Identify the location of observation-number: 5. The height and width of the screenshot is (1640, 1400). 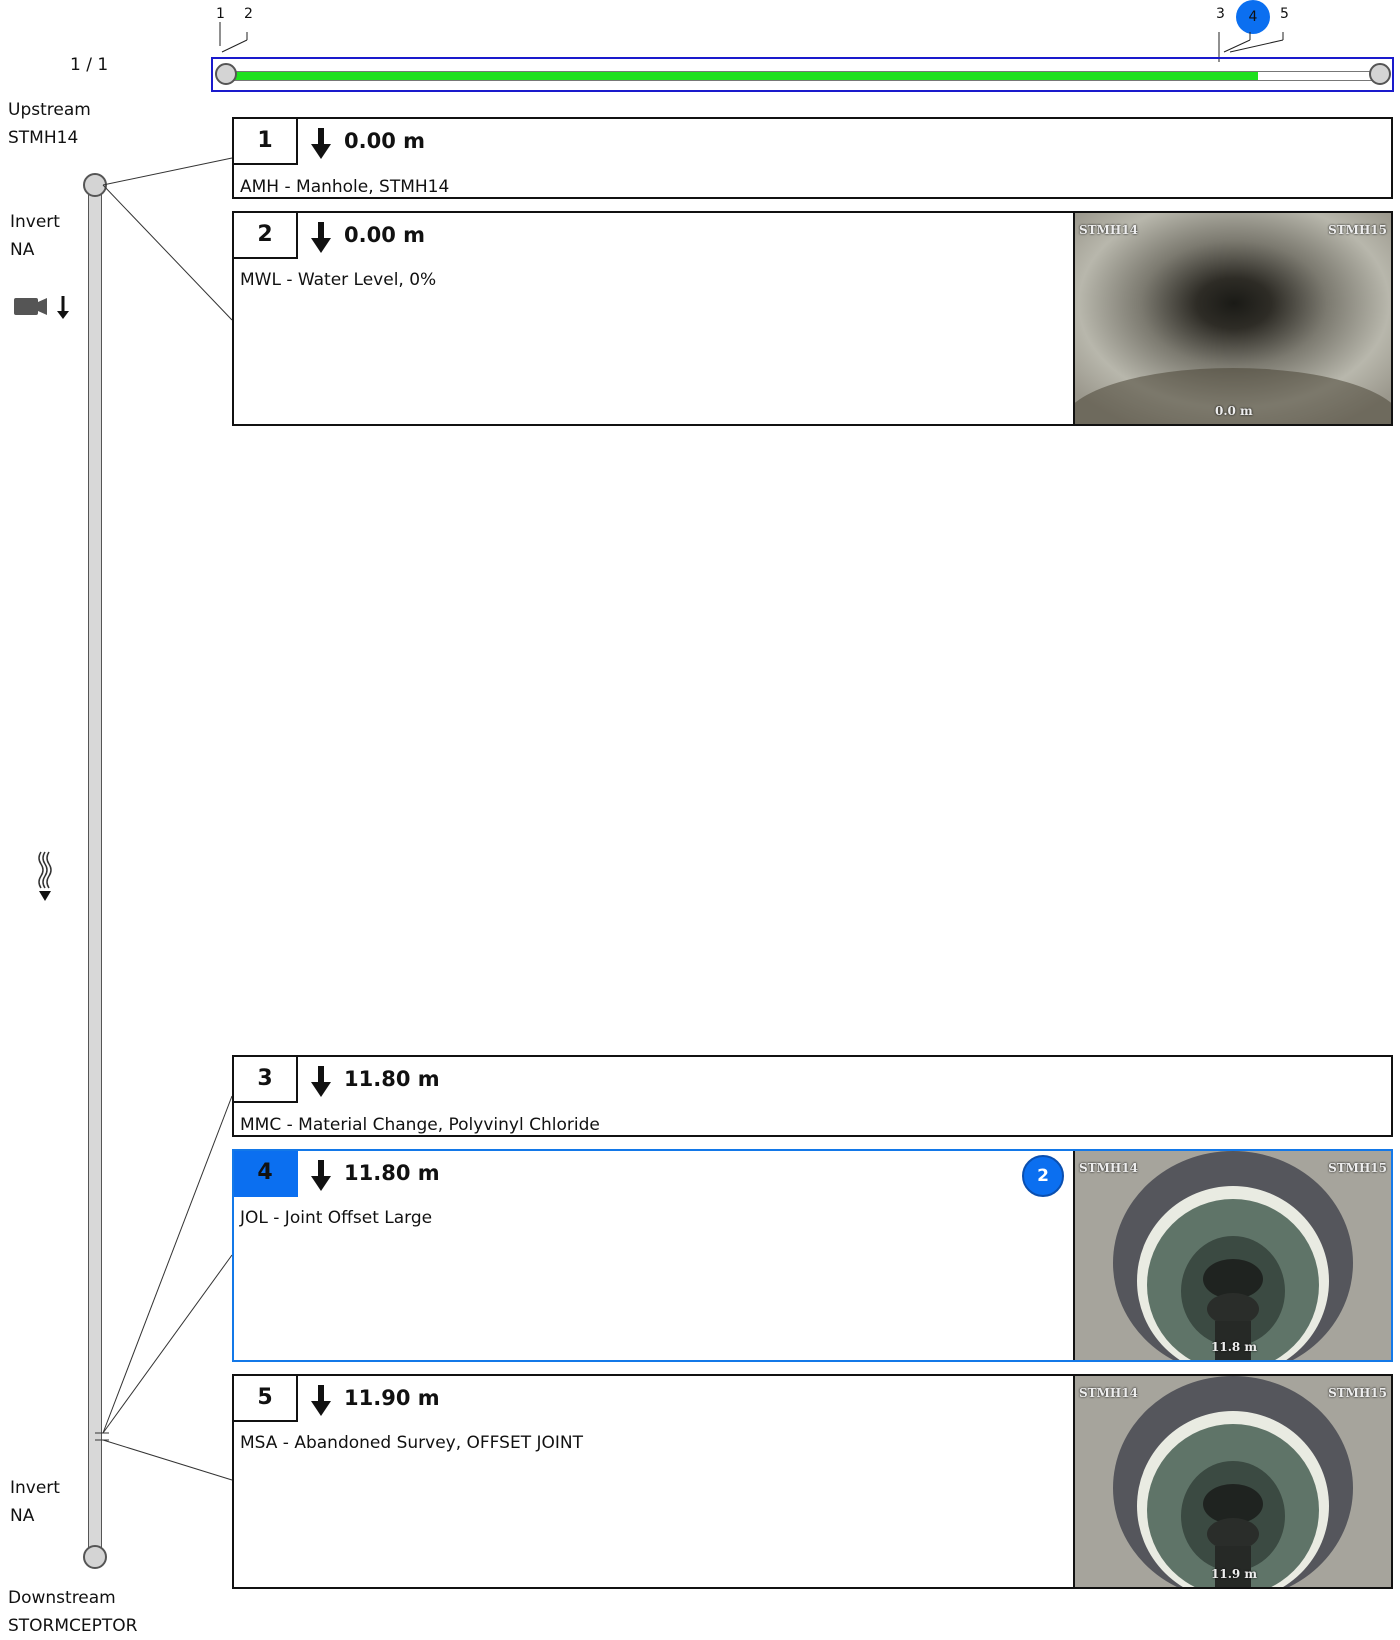
(266, 1399).